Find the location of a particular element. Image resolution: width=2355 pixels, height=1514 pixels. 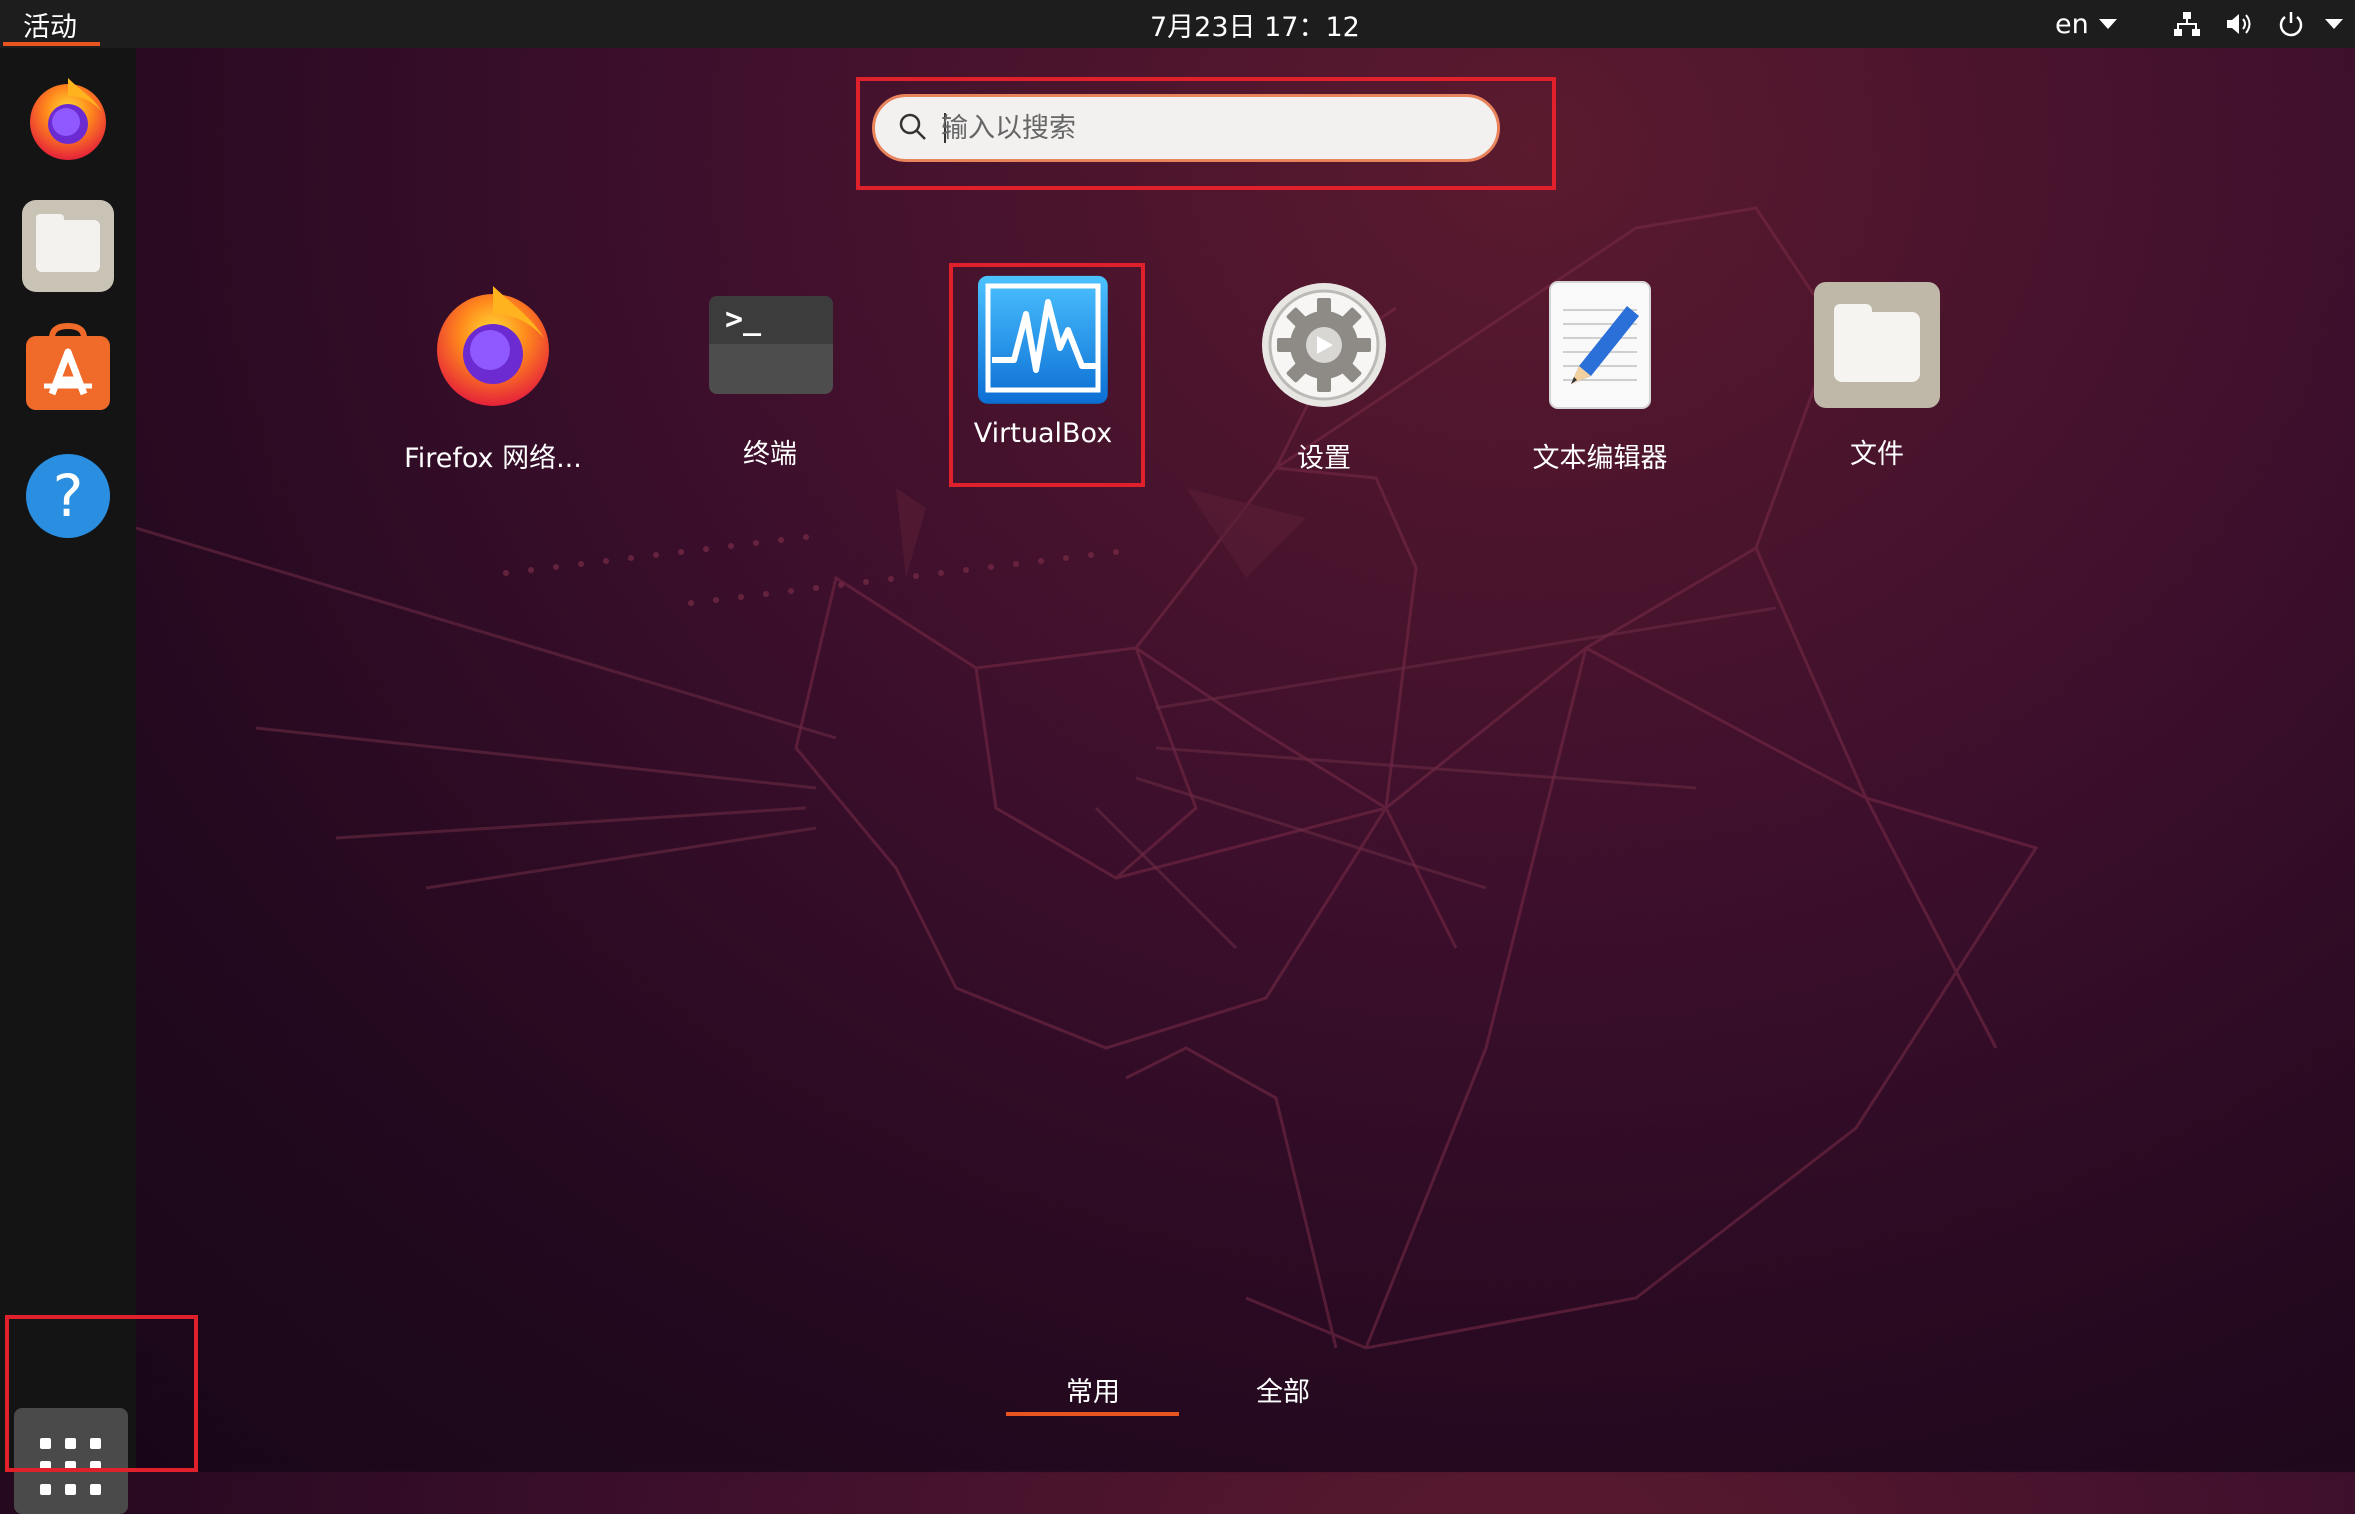

highlight-box-search is located at coordinates (1206, 133).